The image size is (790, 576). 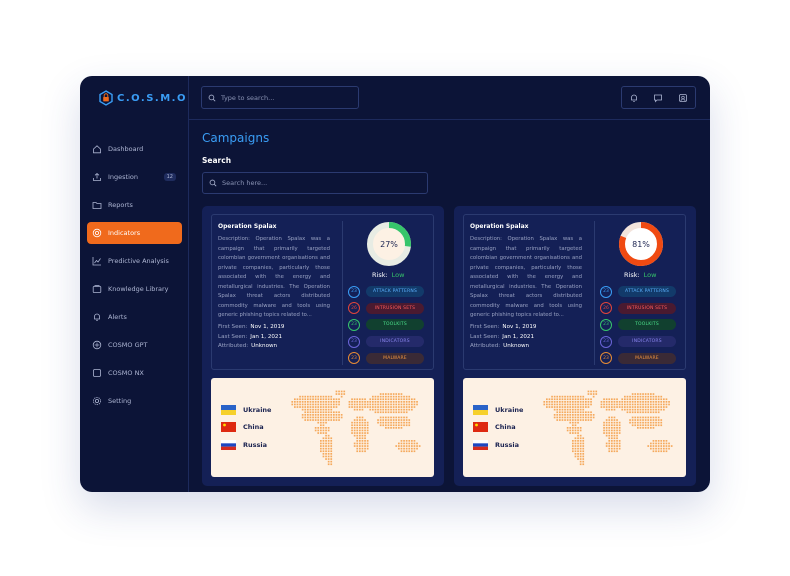 I want to click on sidebar-item-knowledge-library: Knowledge Library, so click(x=134, y=289).